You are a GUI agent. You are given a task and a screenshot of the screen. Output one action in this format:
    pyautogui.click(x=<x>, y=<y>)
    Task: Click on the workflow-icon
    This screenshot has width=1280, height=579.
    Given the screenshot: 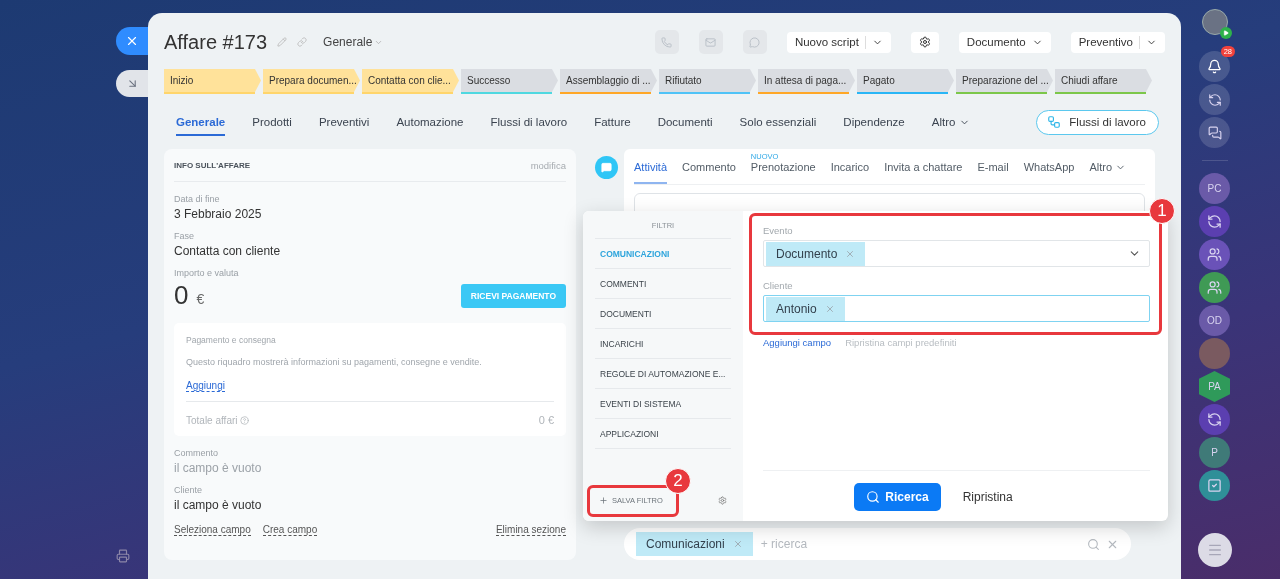 What is the action you would take?
    pyautogui.click(x=1054, y=122)
    